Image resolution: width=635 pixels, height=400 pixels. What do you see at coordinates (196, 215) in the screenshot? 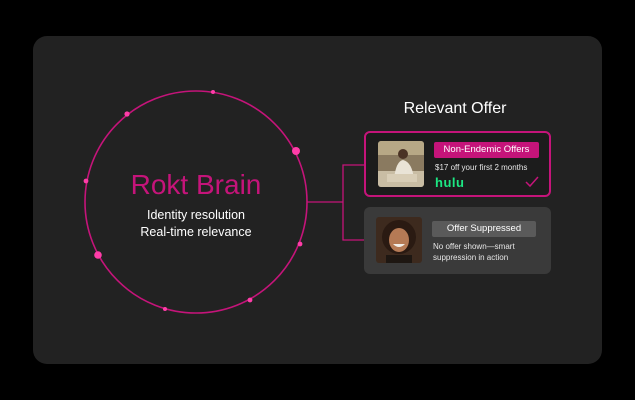
I see `brain-feature-identity: Identity resolution` at bounding box center [196, 215].